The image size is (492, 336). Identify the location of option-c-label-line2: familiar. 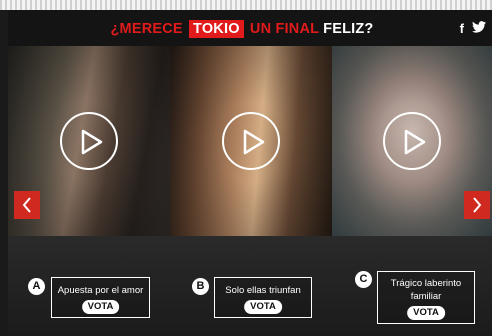
(426, 296).